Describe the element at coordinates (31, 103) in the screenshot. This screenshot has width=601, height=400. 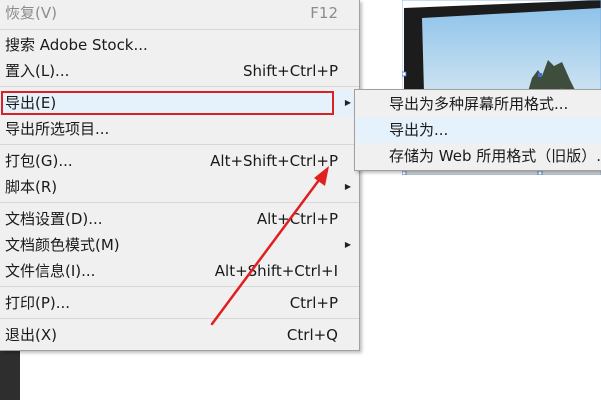
I see `menu-item-label: 导出(E)` at that location.